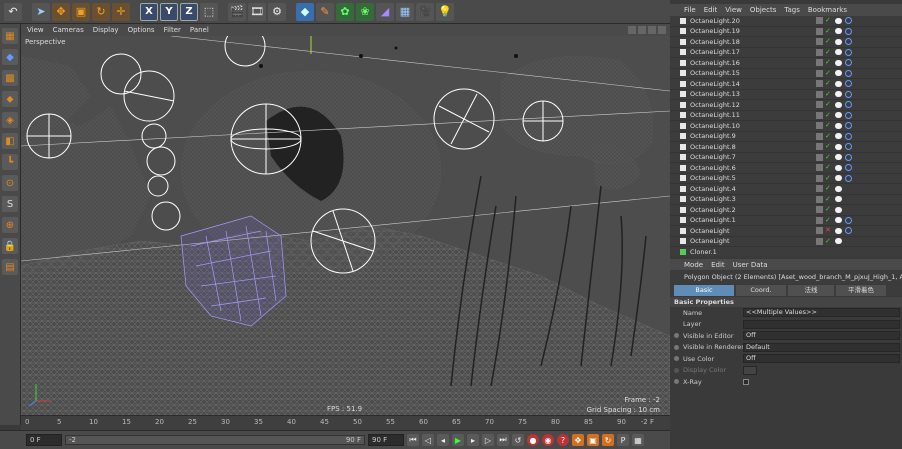  I want to click on orbit-icon, so click(652, 30).